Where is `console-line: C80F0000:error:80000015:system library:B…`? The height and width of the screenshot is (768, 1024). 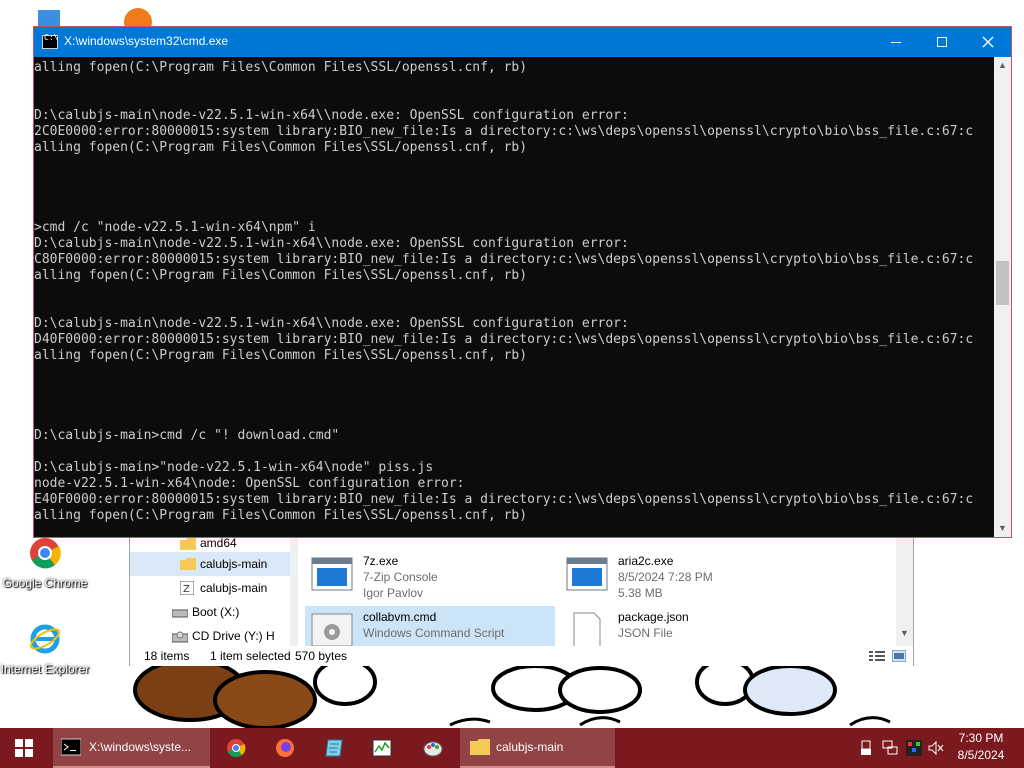
console-line: C80F0000:error:80000015:system library:B… is located at coordinates (504, 259).